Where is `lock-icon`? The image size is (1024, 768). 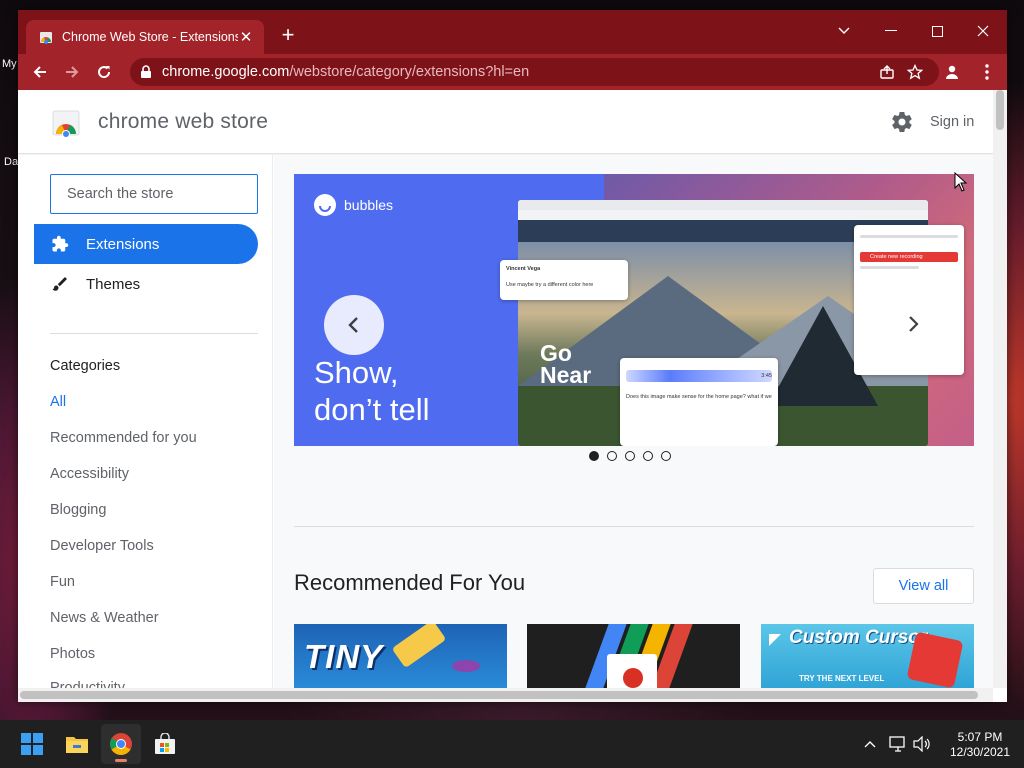 lock-icon is located at coordinates (146, 72).